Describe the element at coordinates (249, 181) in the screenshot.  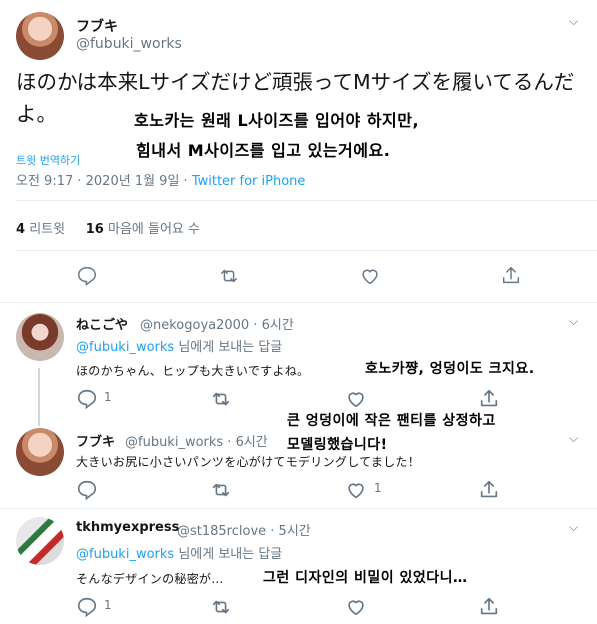
I see `tweet-source-app: Twitter for iPhone` at that location.